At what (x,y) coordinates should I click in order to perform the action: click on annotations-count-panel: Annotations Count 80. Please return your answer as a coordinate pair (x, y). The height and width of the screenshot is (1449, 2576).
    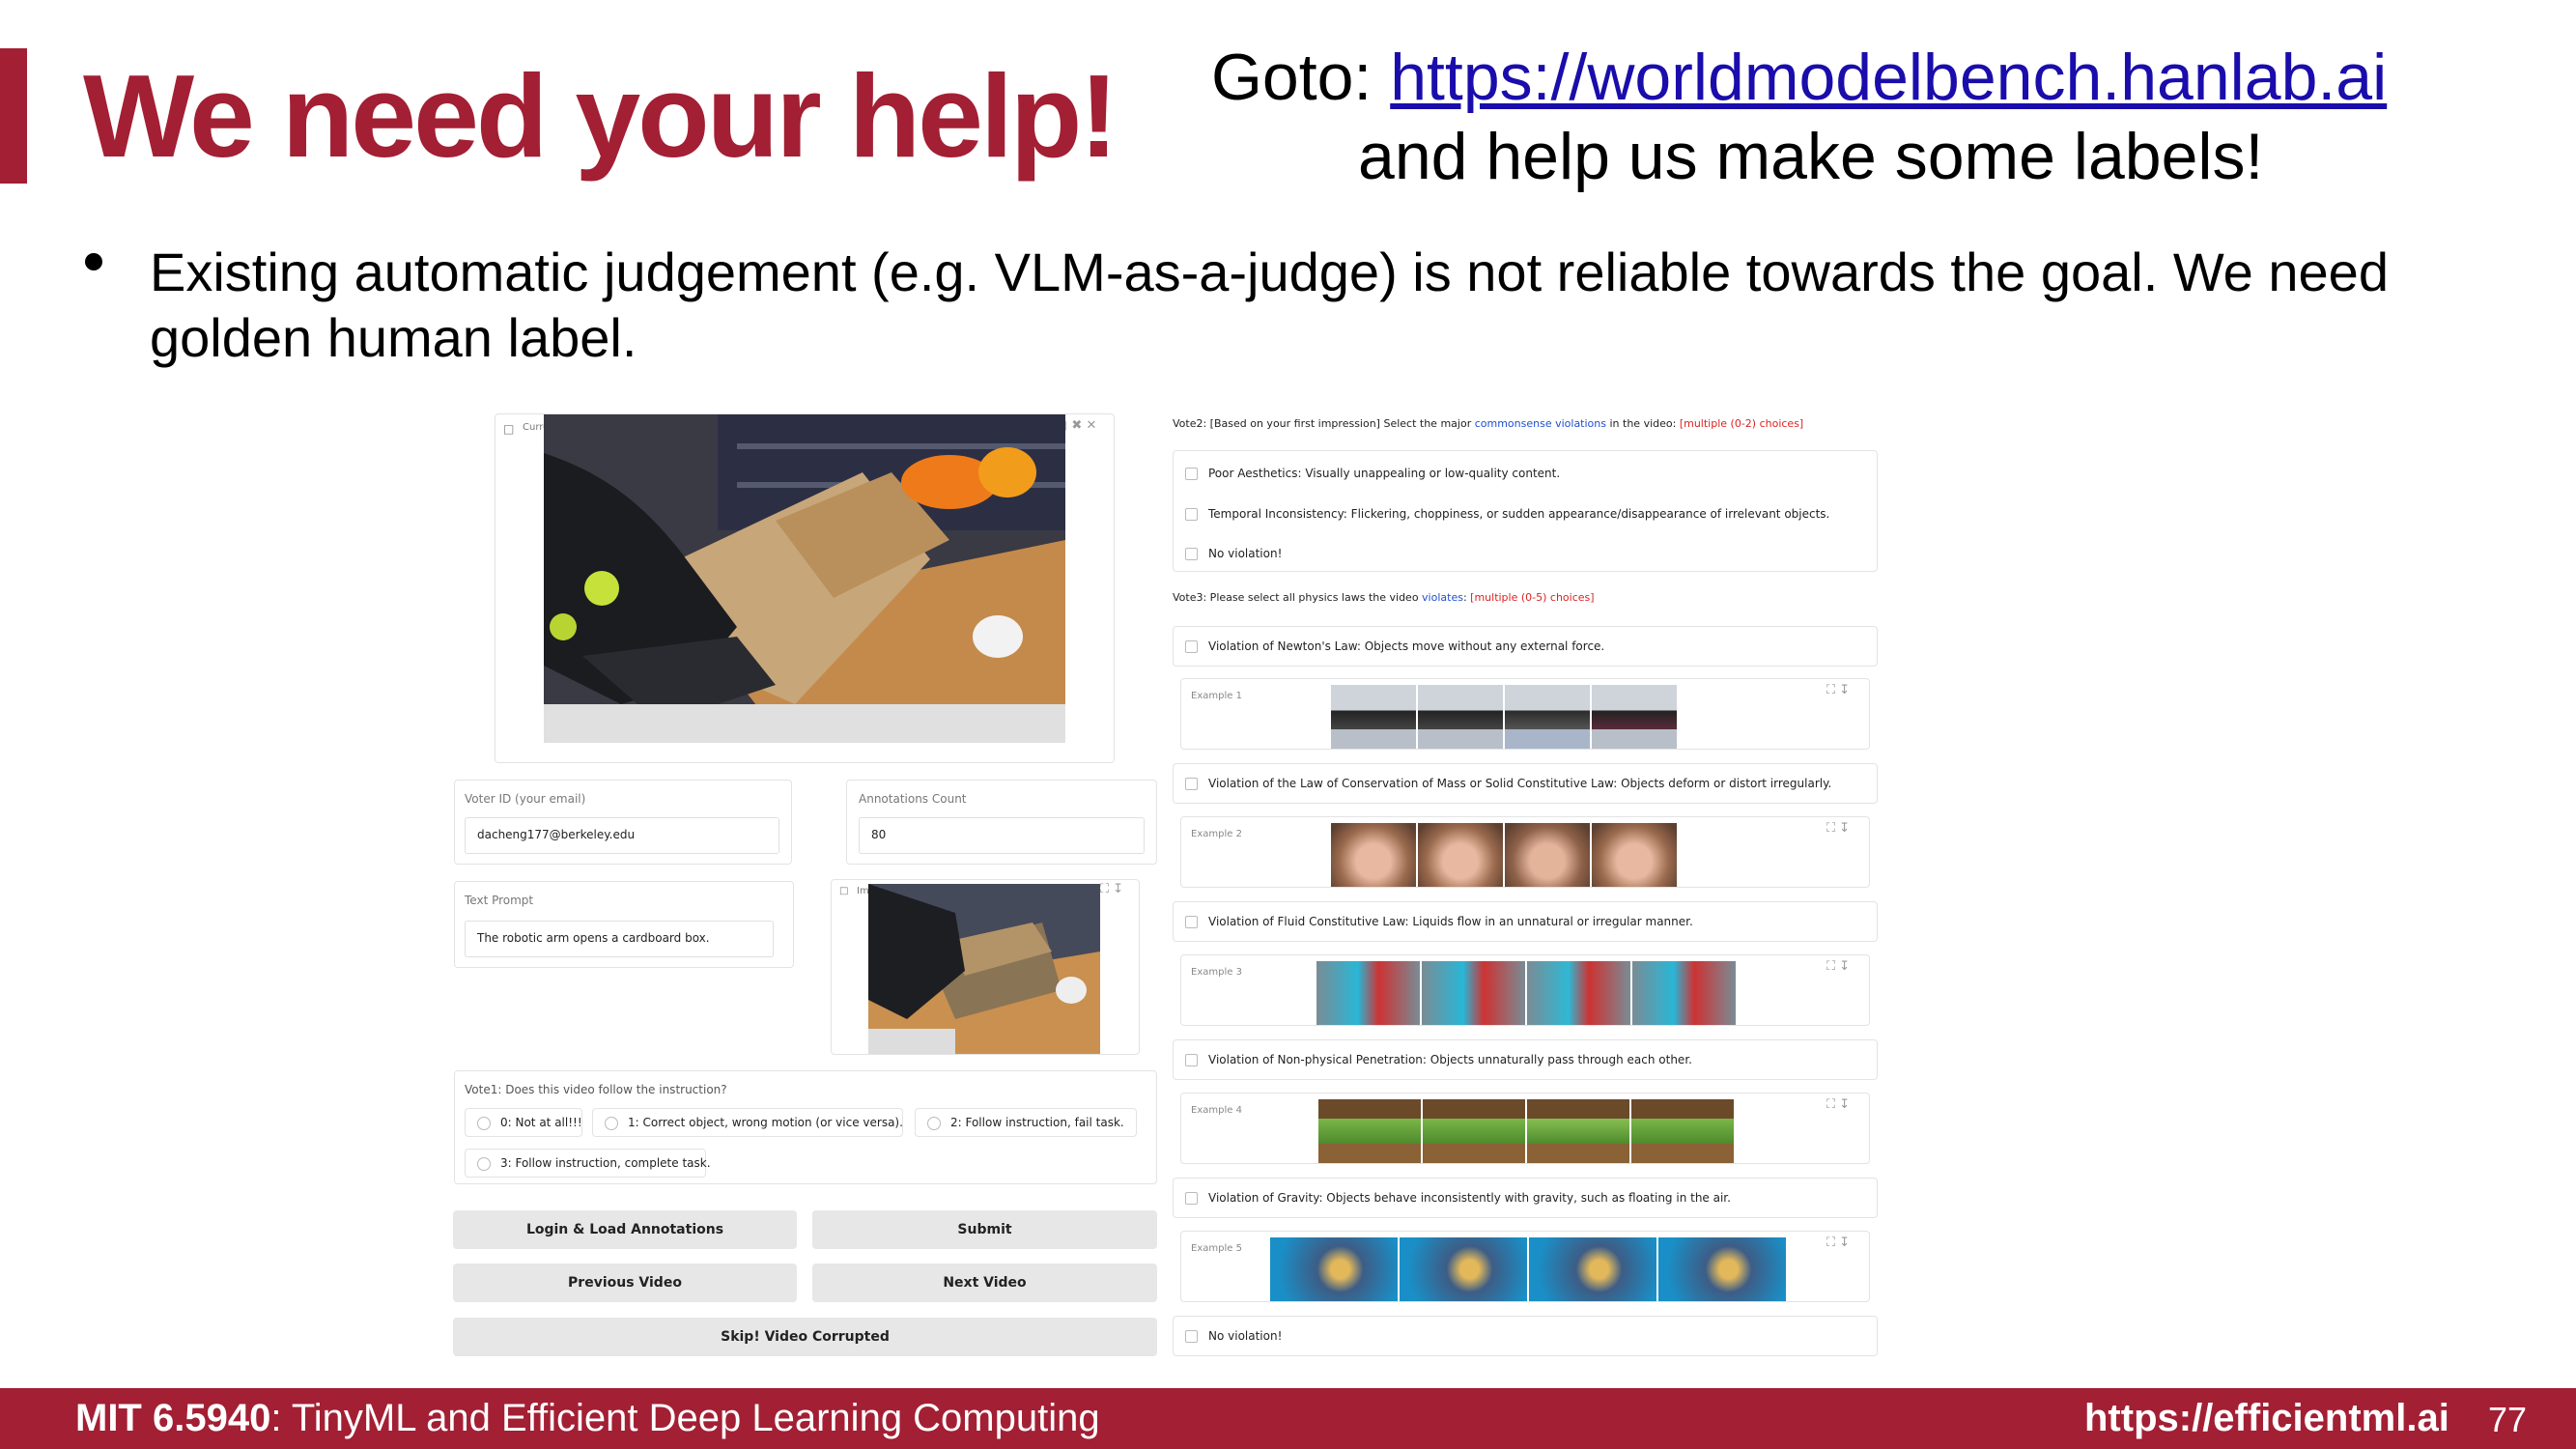
    Looking at the image, I should click on (1001, 822).